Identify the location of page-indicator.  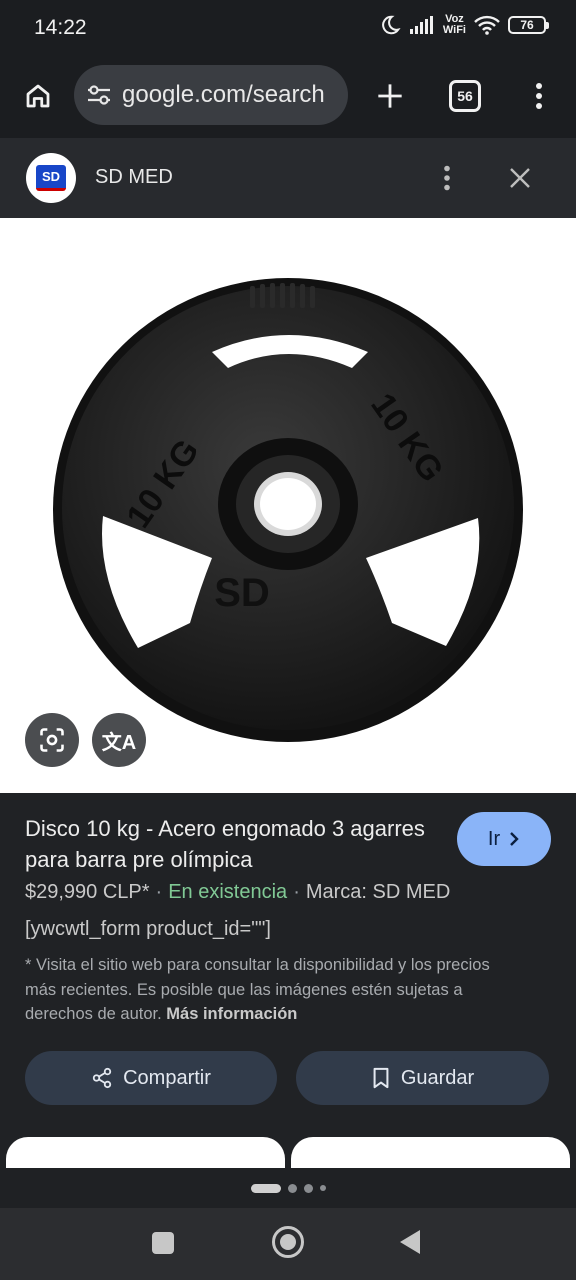
(288, 1188).